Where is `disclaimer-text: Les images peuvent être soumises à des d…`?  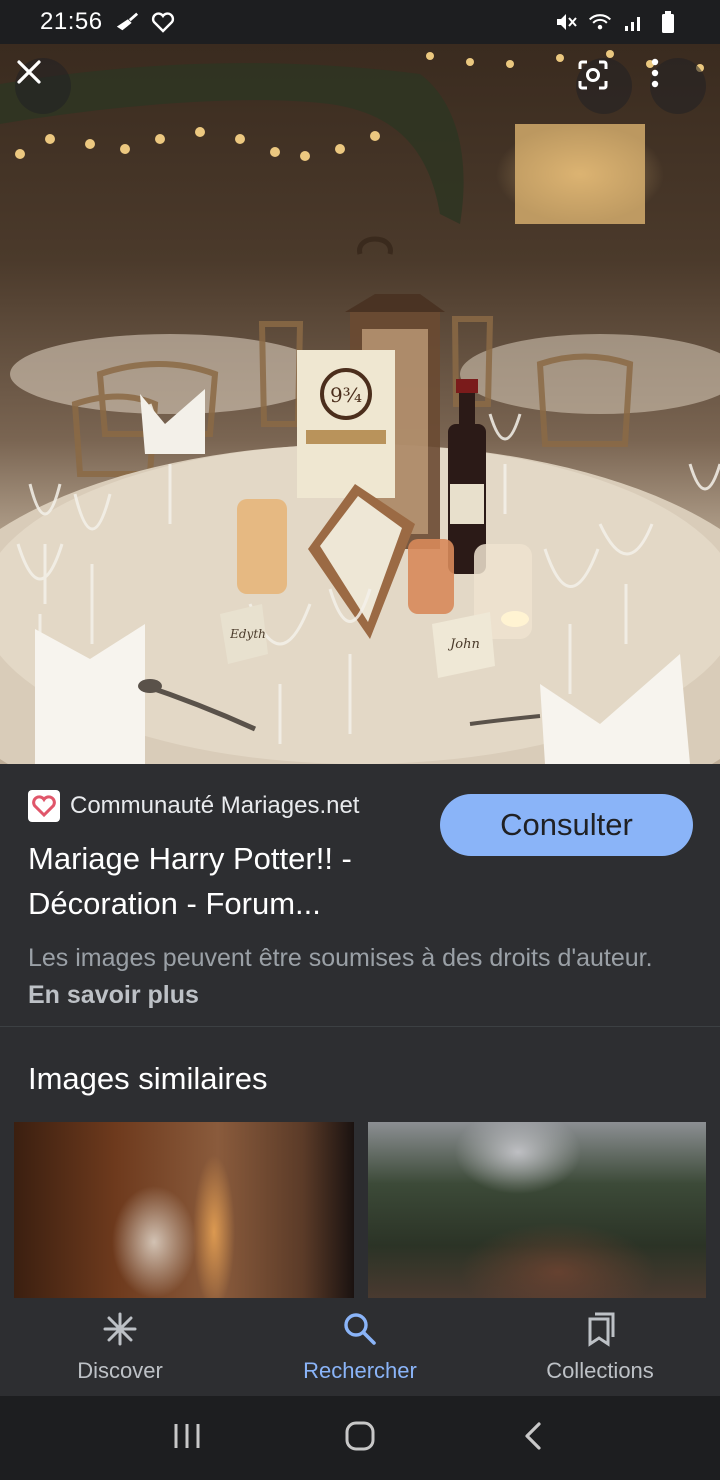
disclaimer-text: Les images peuvent être soumises à des d… is located at coordinates (340, 958).